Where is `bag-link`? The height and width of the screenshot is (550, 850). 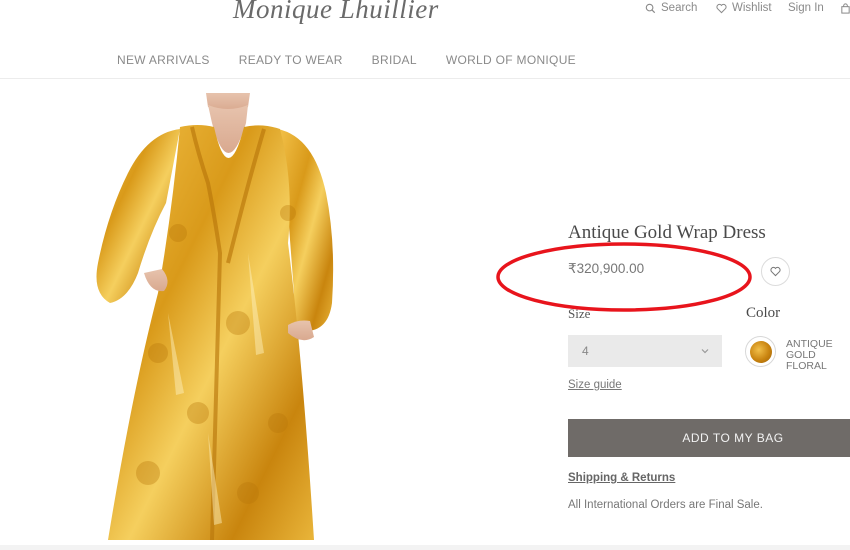
bag-link is located at coordinates (845, 8).